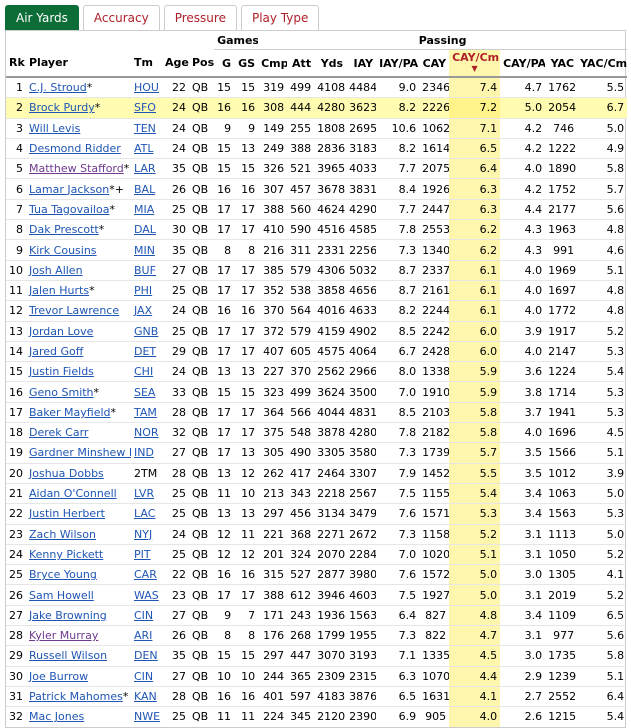 This screenshot has height=728, width=631. Describe the element at coordinates (76, 696) in the screenshot. I see `player-link: Patrick Mahomes` at that location.